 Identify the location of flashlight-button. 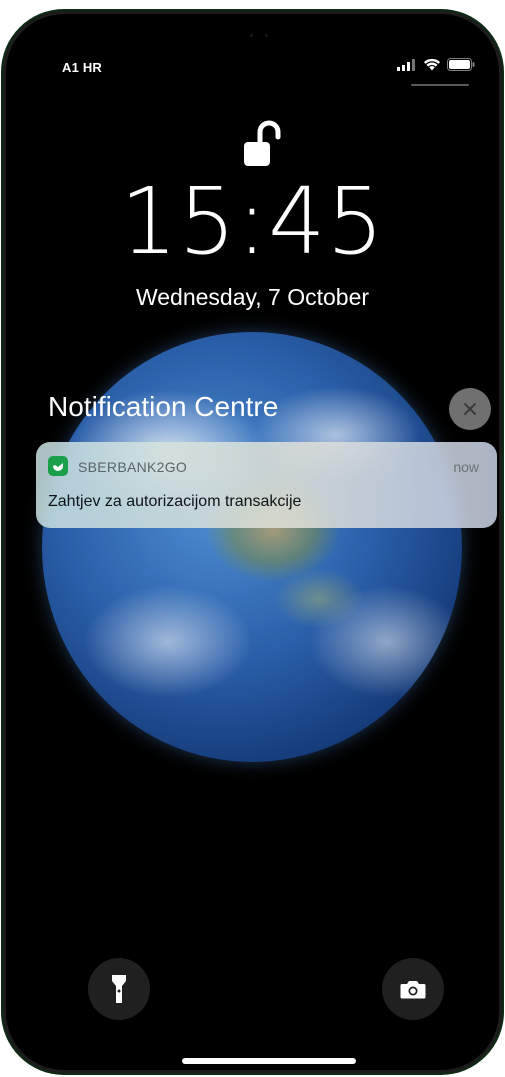
(119, 989).